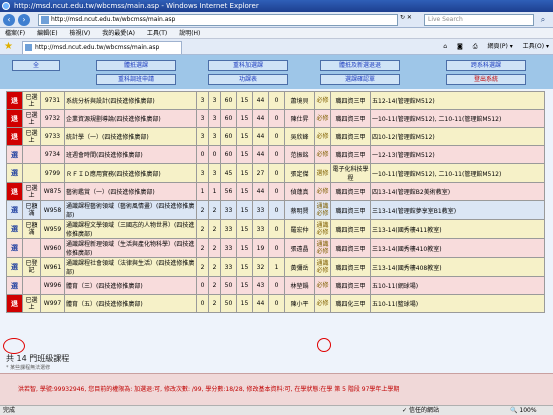 The width and height of the screenshot is (553, 415). Describe the element at coordinates (322, 173) in the screenshot. I see `course-type: 選修` at that location.